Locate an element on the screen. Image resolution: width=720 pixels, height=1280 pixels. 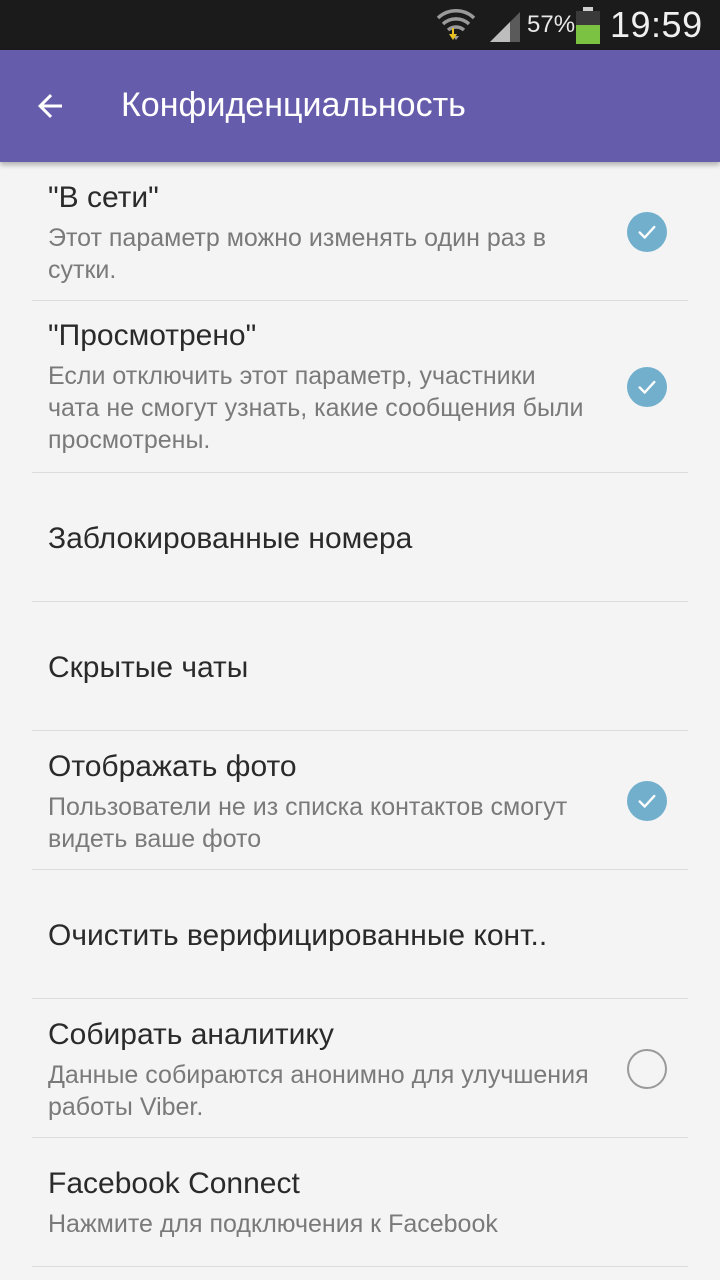
wifi-icon is located at coordinates (456, 24).